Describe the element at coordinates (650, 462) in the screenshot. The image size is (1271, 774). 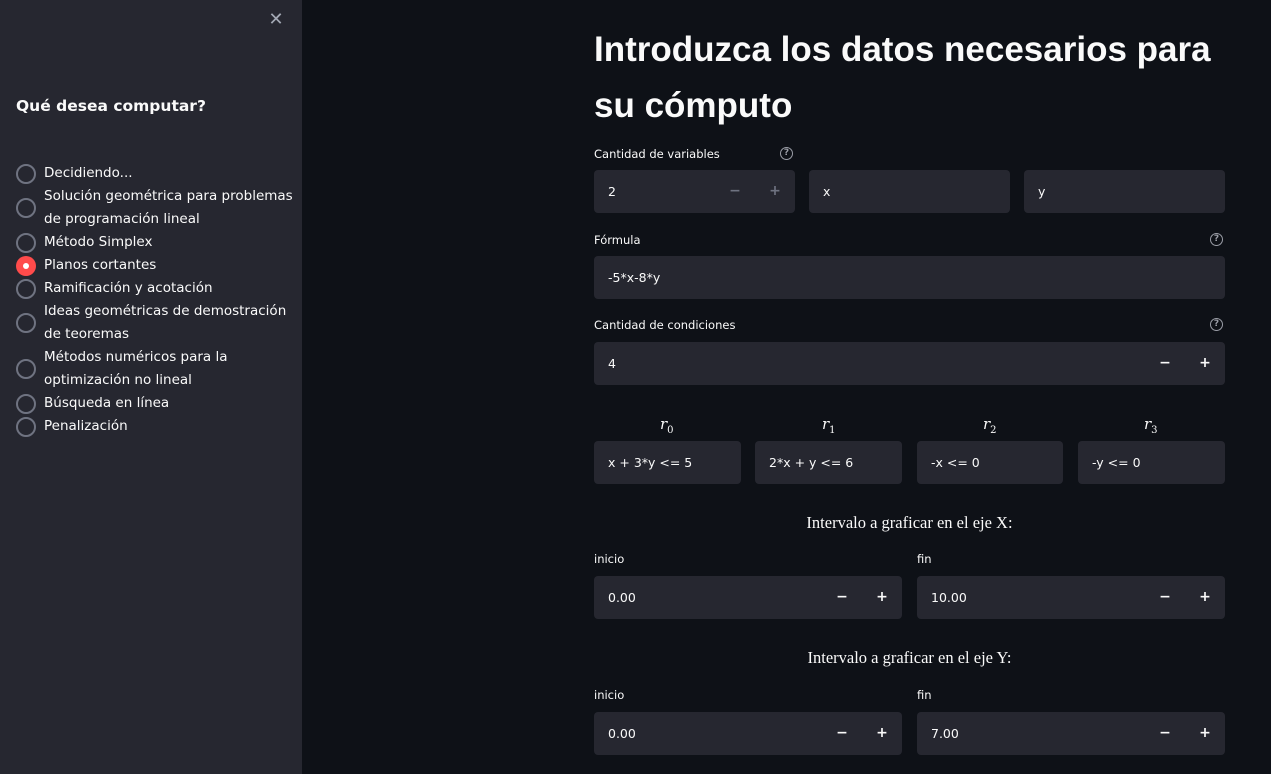
I see `condition-value: x + 3*y <= 5` at that location.